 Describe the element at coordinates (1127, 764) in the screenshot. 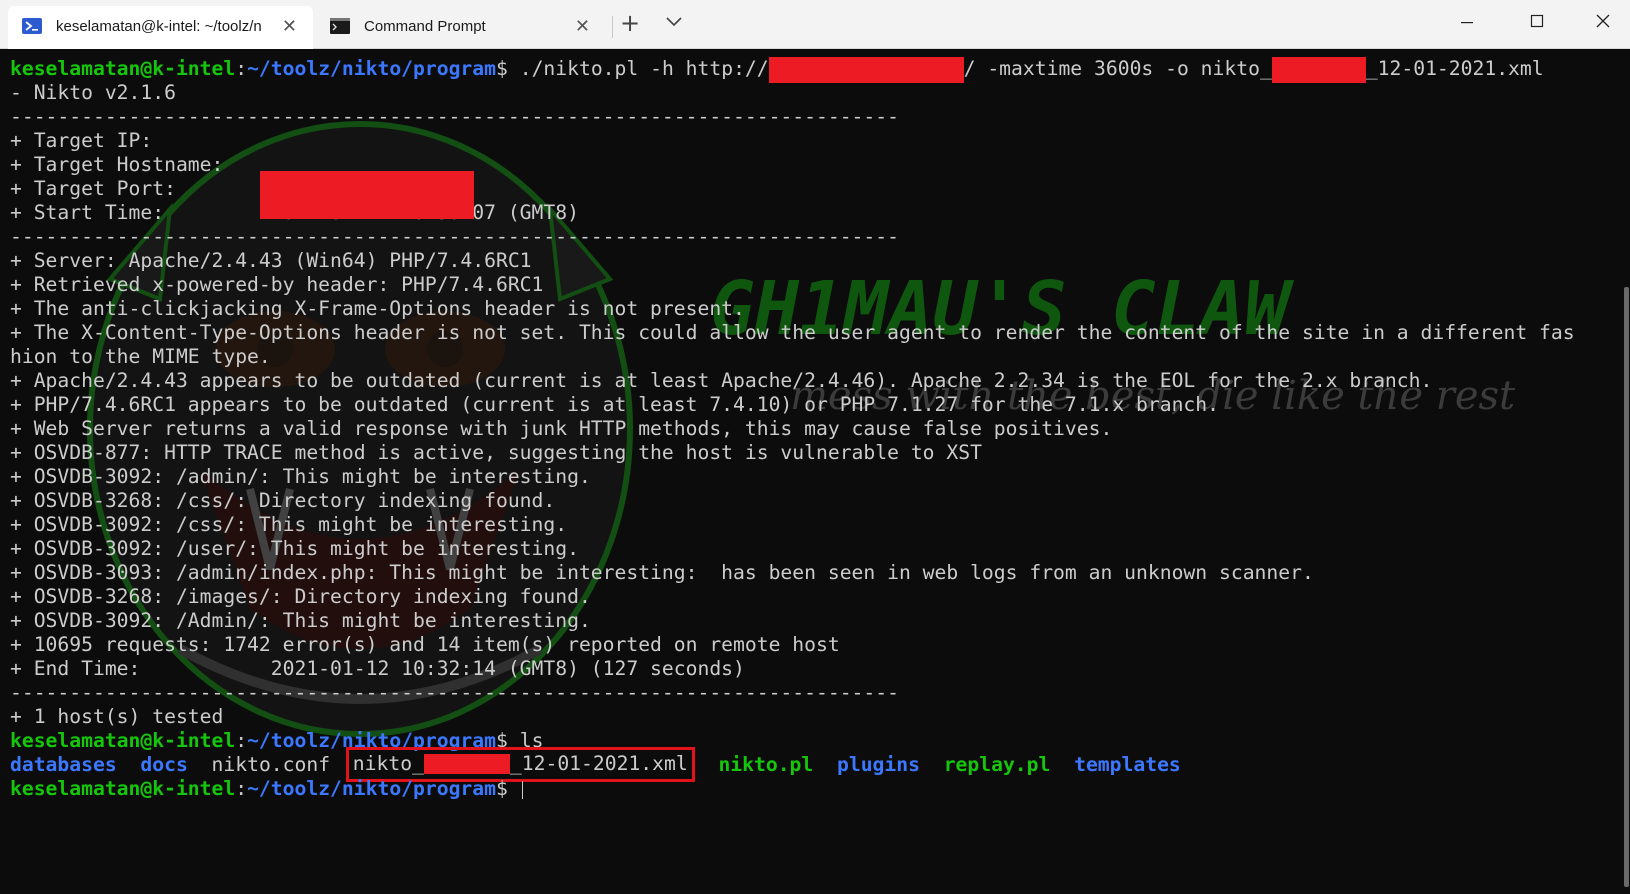

I see `dir-templates: templates` at that location.